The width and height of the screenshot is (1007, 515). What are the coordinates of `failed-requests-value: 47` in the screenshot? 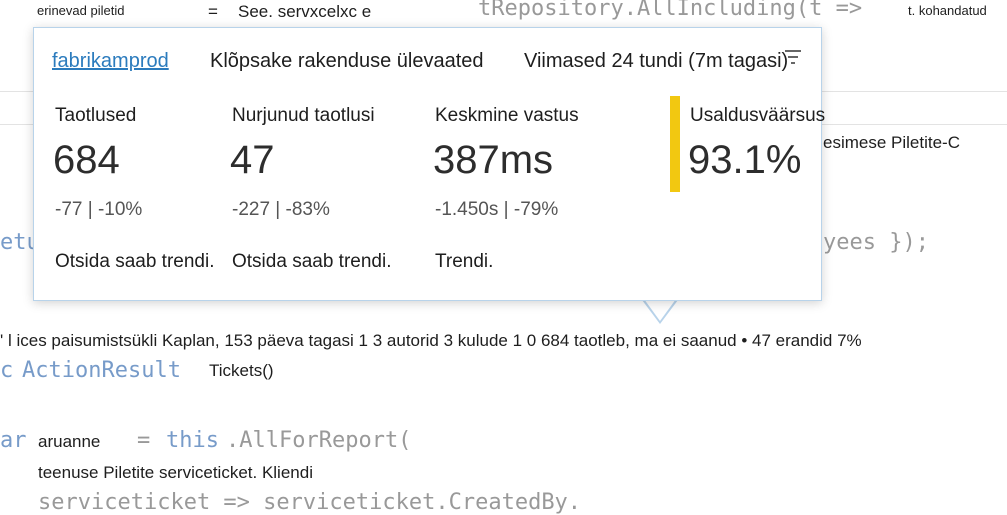 It's located at (252, 160).